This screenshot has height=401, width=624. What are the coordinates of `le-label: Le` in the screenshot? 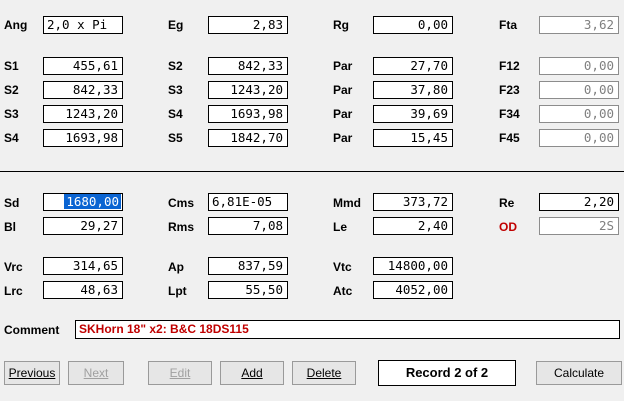 It's located at (340, 227).